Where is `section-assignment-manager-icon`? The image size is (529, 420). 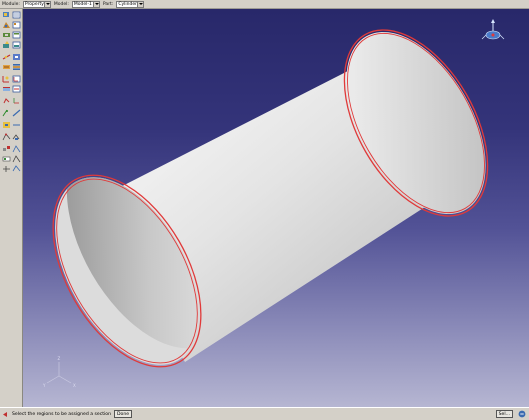 section-assignment-manager-icon is located at coordinates (16, 45).